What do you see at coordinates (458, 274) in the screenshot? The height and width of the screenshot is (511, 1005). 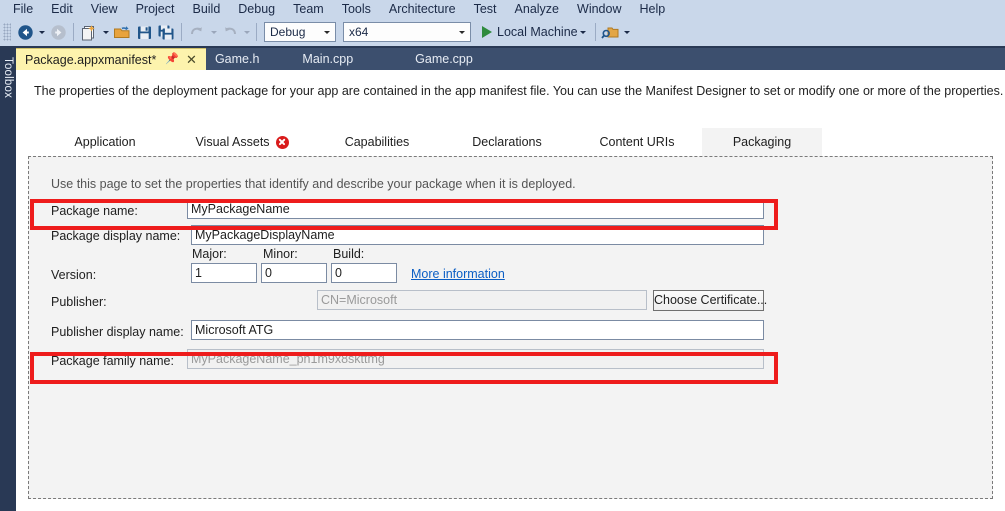 I see `more-information-link: More information` at bounding box center [458, 274].